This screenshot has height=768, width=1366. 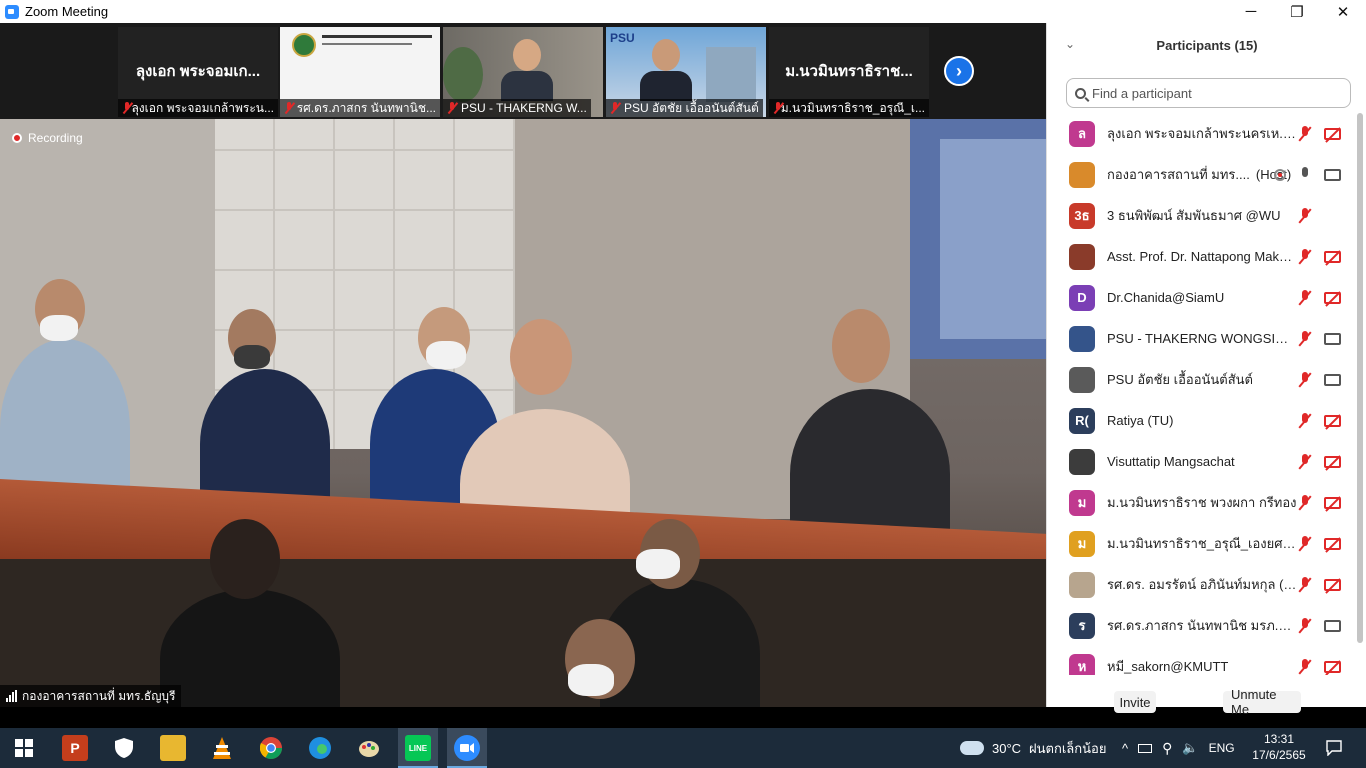 What do you see at coordinates (124, 748) in the screenshot?
I see `security-shield-icon` at bounding box center [124, 748].